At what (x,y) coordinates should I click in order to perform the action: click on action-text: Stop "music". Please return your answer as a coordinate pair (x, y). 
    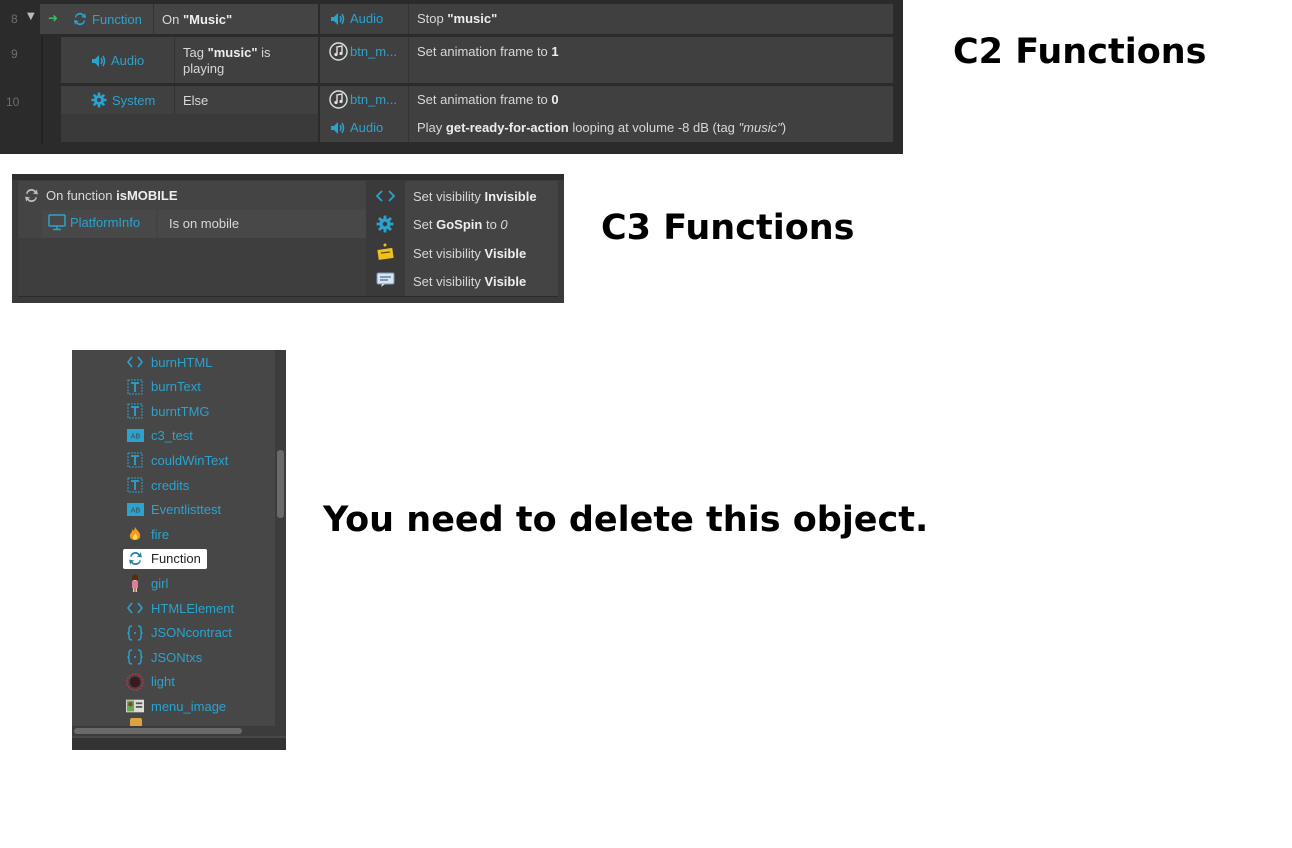
    Looking at the image, I should click on (457, 18).